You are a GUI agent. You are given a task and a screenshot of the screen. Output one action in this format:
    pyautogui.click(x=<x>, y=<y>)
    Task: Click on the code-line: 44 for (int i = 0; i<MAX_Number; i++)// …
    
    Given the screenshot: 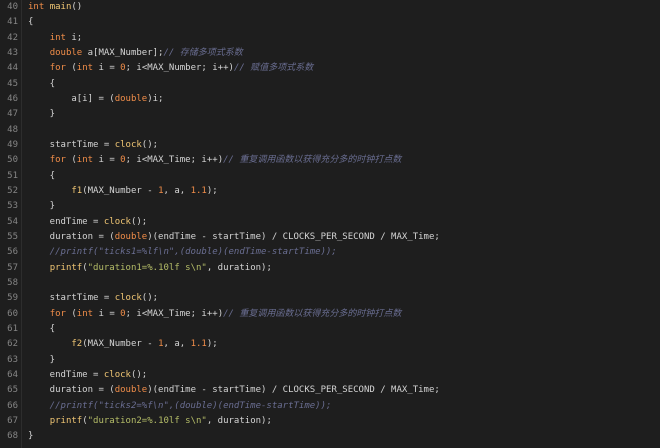 What is the action you would take?
    pyautogui.click(x=330, y=68)
    